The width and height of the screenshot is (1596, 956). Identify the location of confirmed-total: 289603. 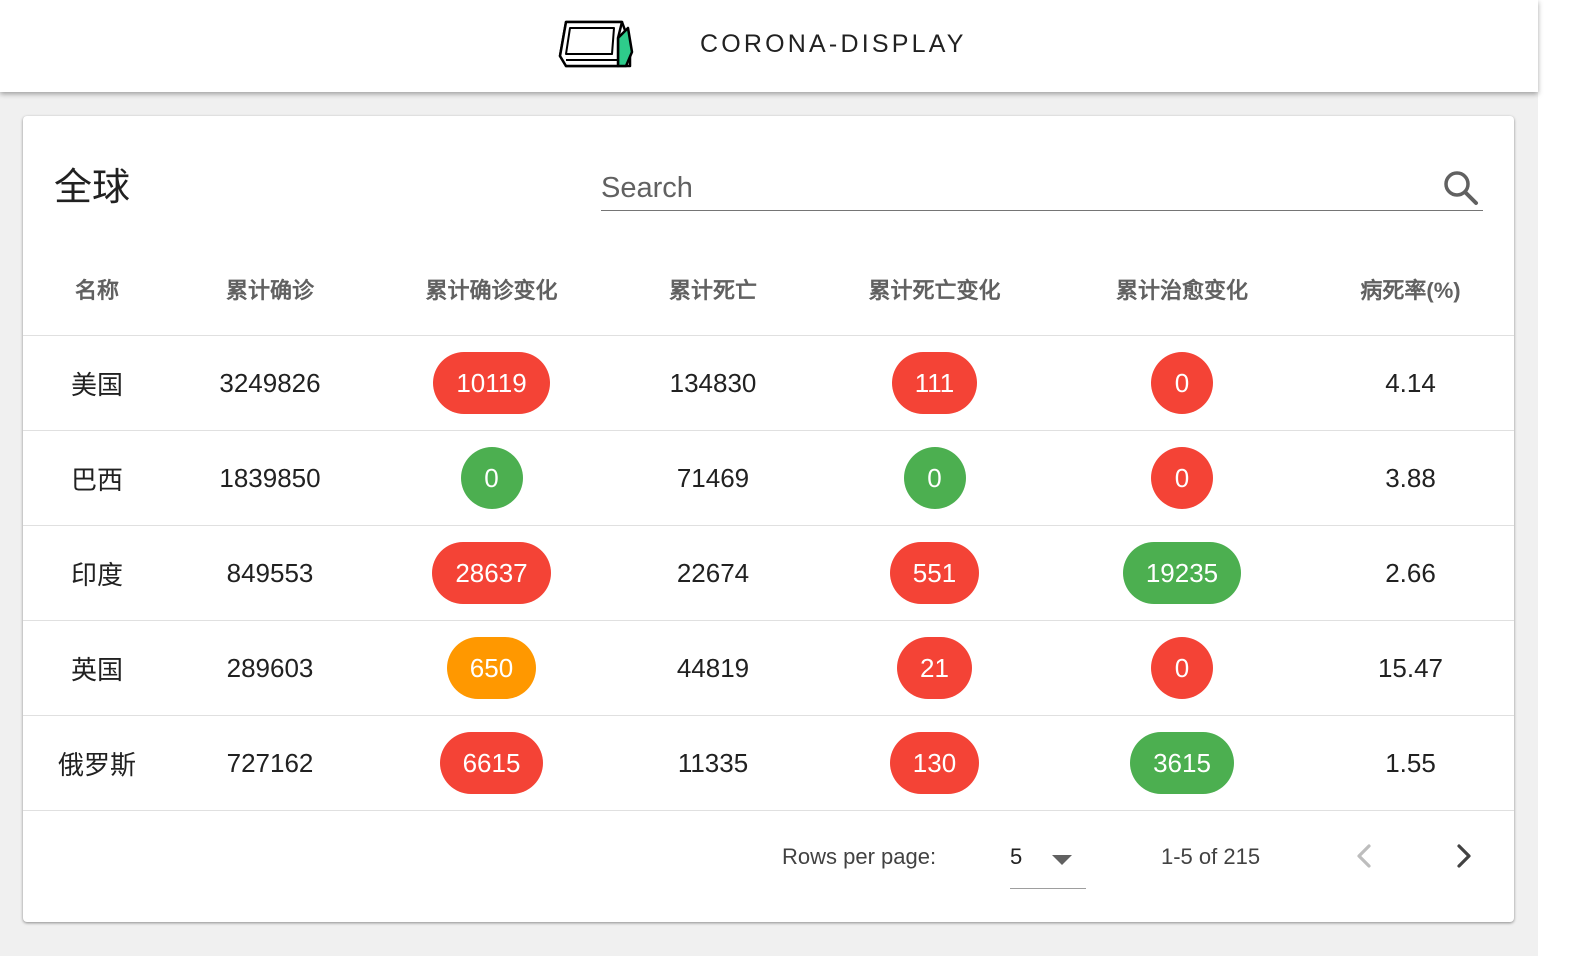
(270, 668).